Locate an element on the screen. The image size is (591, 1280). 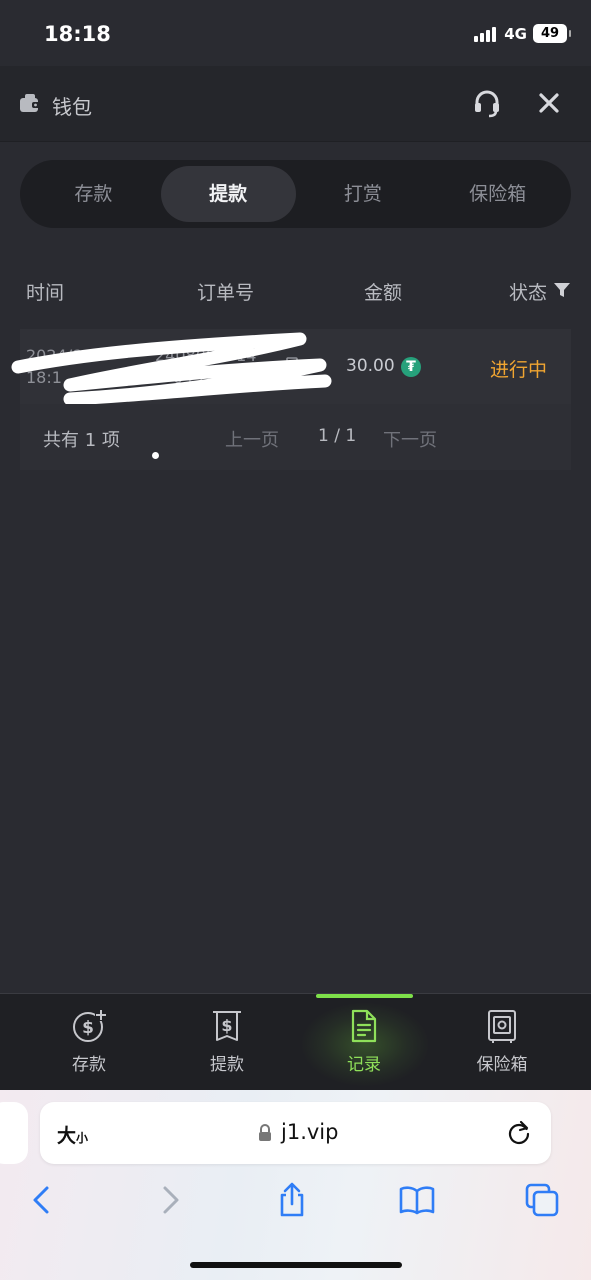
total-count: 共有 1 项 is located at coordinates (81, 440).